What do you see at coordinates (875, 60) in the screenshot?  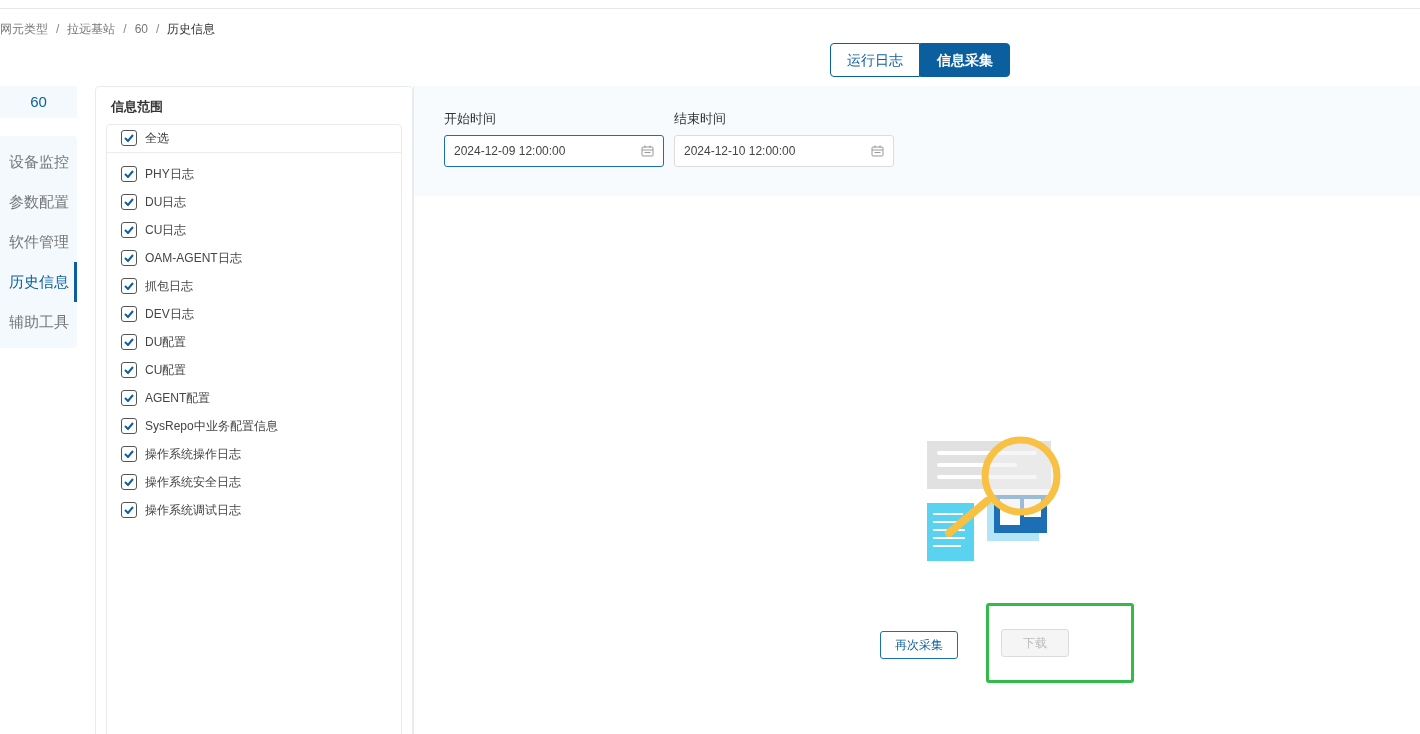 I see `tab: 运行日志` at bounding box center [875, 60].